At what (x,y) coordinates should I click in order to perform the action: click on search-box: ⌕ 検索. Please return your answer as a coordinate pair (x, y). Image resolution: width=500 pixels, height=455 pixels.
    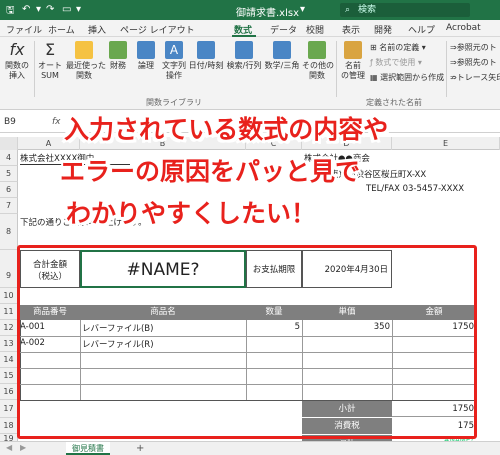
    Looking at the image, I should click on (405, 10).